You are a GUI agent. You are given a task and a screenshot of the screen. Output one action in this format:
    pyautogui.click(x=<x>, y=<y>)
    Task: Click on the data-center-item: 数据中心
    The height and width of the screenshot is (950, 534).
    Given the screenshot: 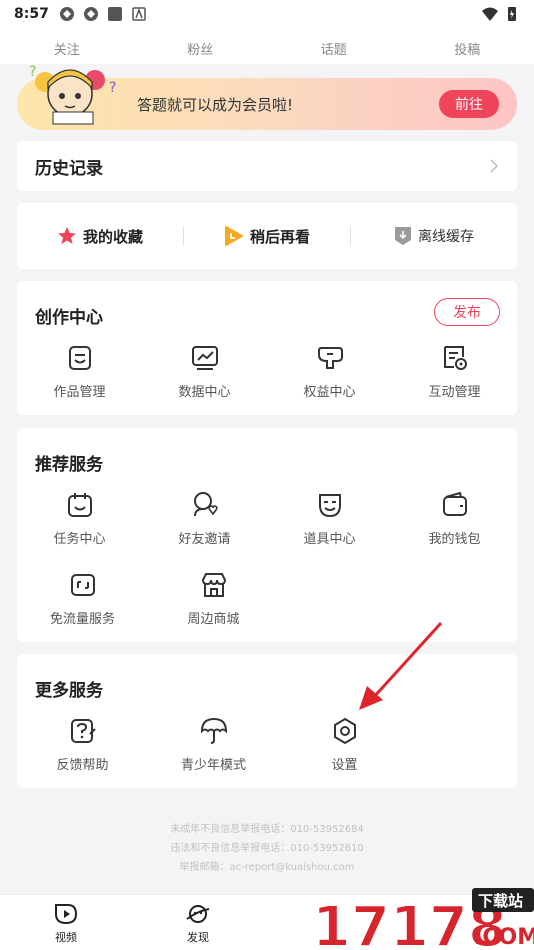 What is the action you would take?
    pyautogui.click(x=204, y=371)
    